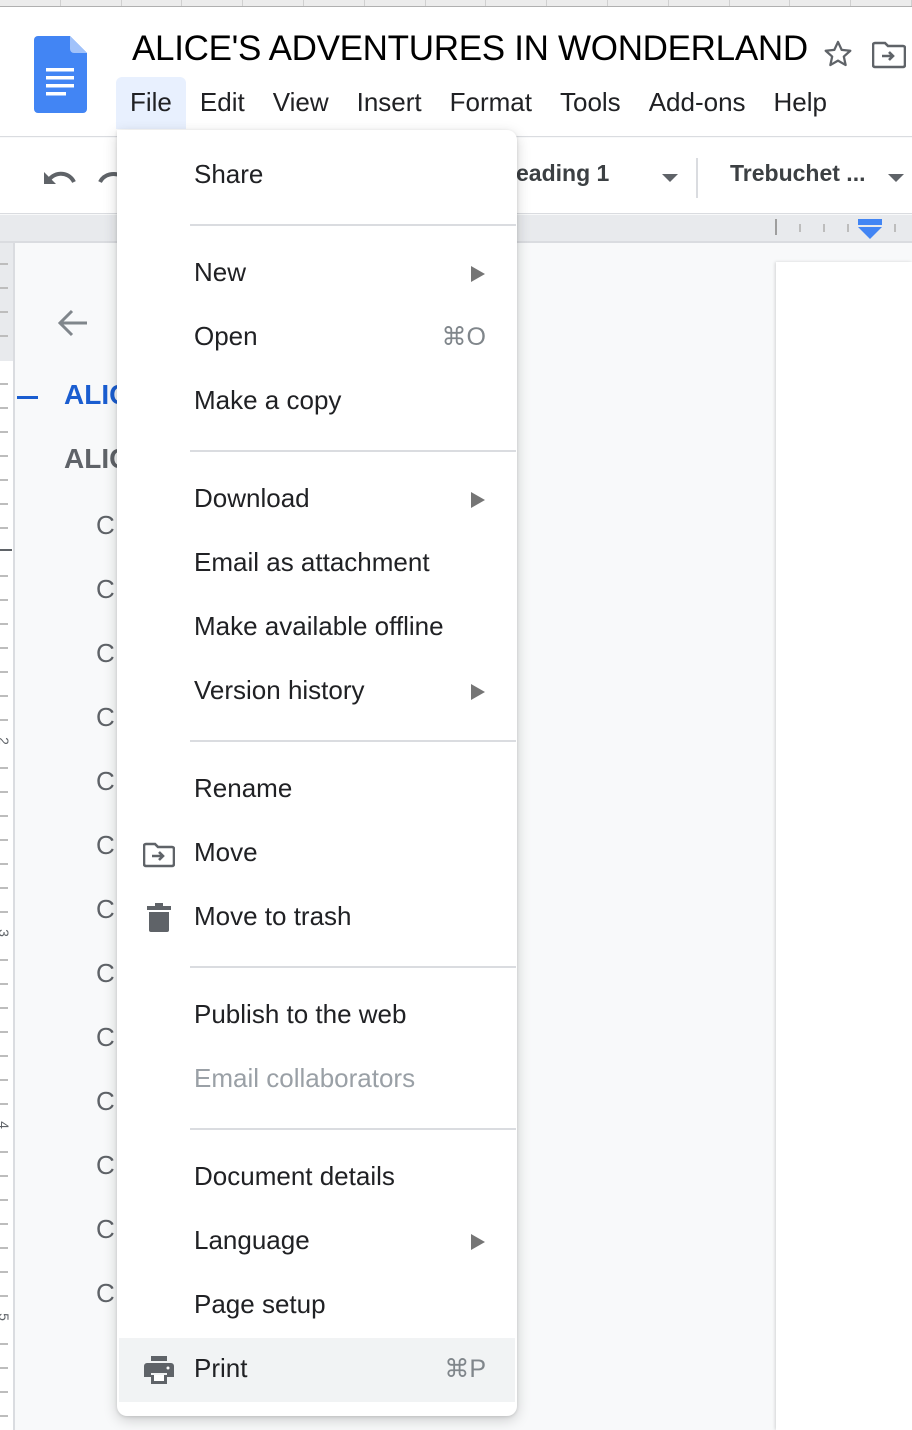 This screenshot has width=912, height=1430. I want to click on keyboard-shortcut: ⌘O, so click(463, 337).